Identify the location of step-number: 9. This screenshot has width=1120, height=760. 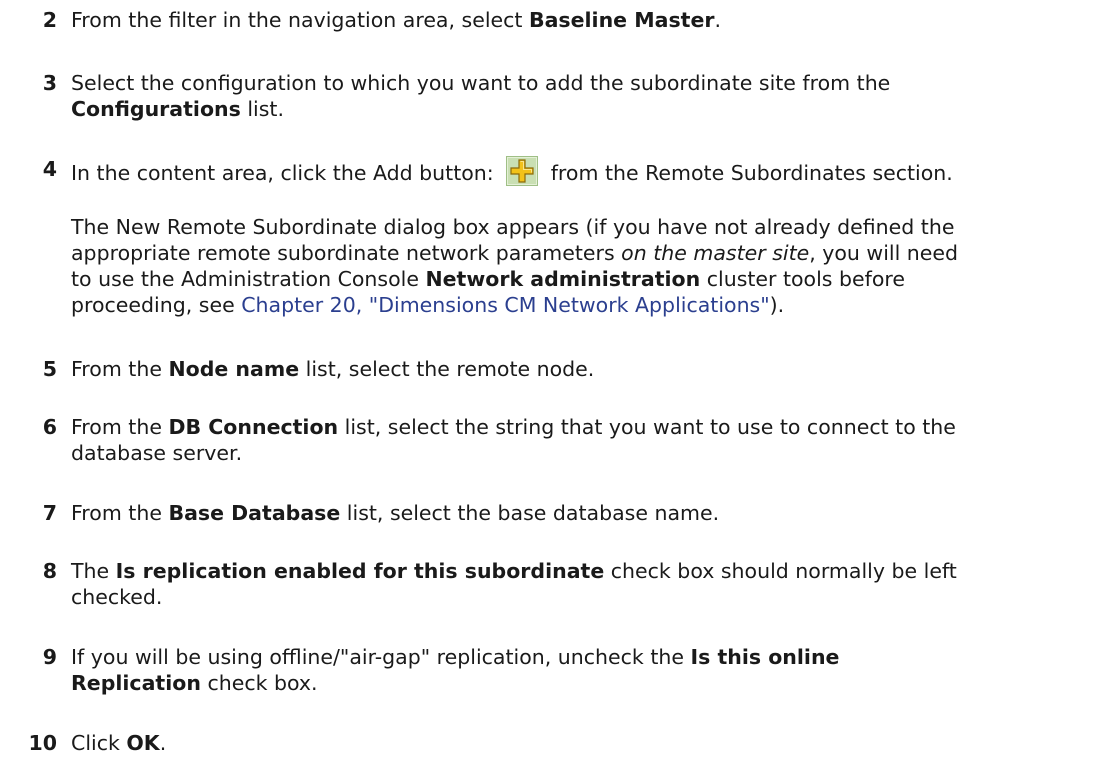
(49, 657).